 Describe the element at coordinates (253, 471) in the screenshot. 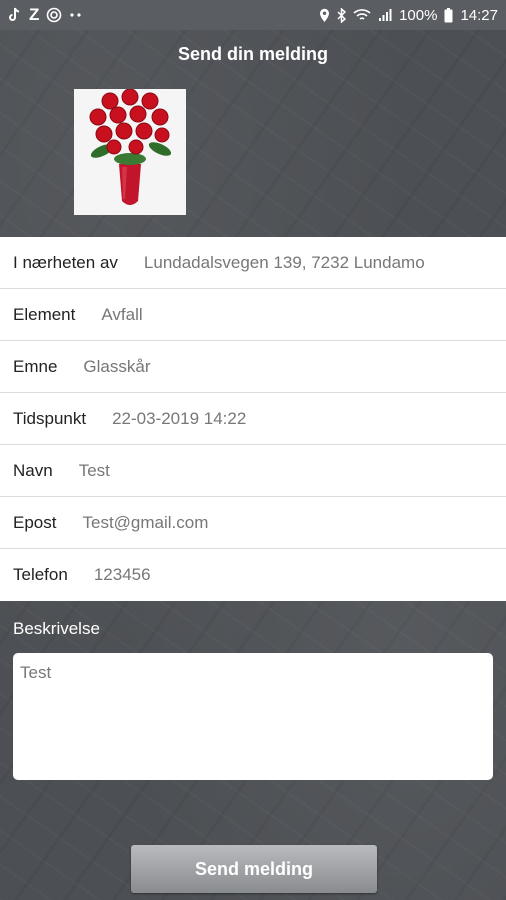

I see `field-name: Navn Test` at that location.